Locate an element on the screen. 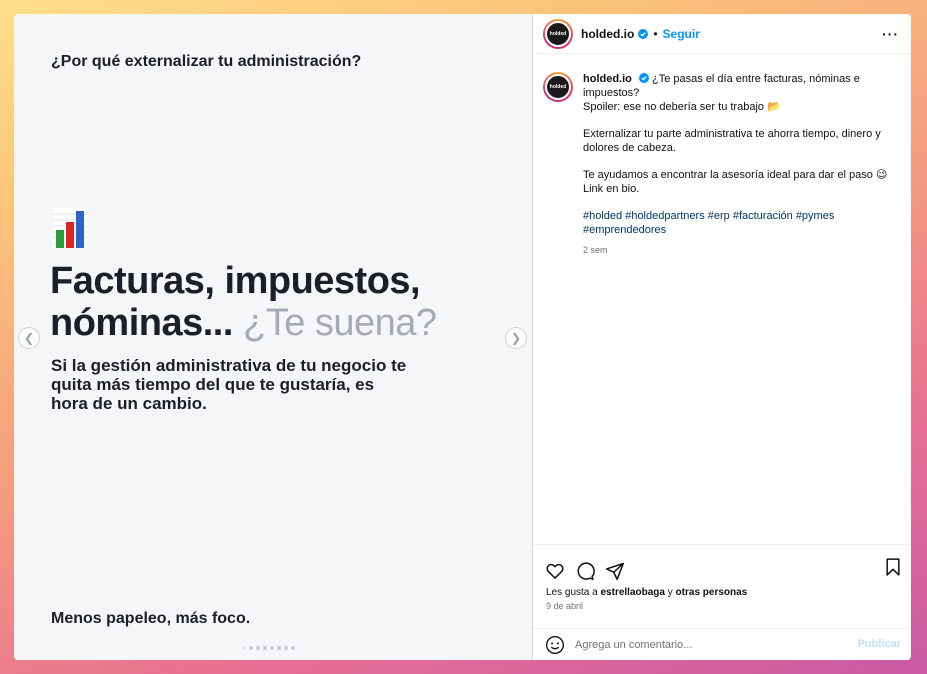  comment-icon is located at coordinates (585, 571).